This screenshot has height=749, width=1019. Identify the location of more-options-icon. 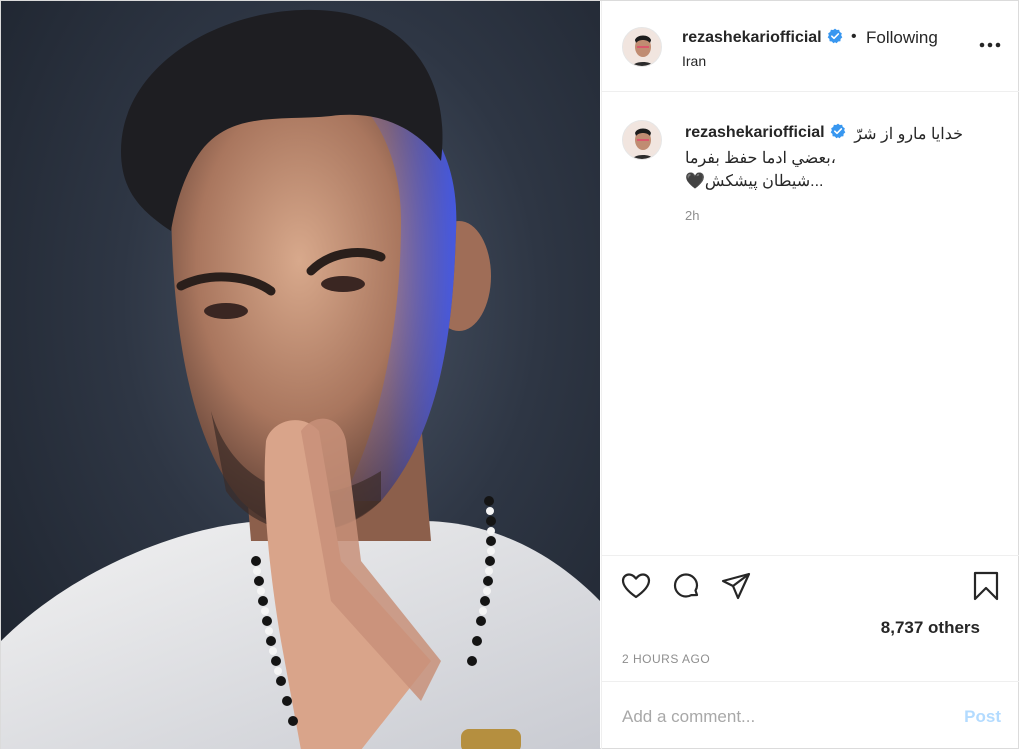
(990, 45).